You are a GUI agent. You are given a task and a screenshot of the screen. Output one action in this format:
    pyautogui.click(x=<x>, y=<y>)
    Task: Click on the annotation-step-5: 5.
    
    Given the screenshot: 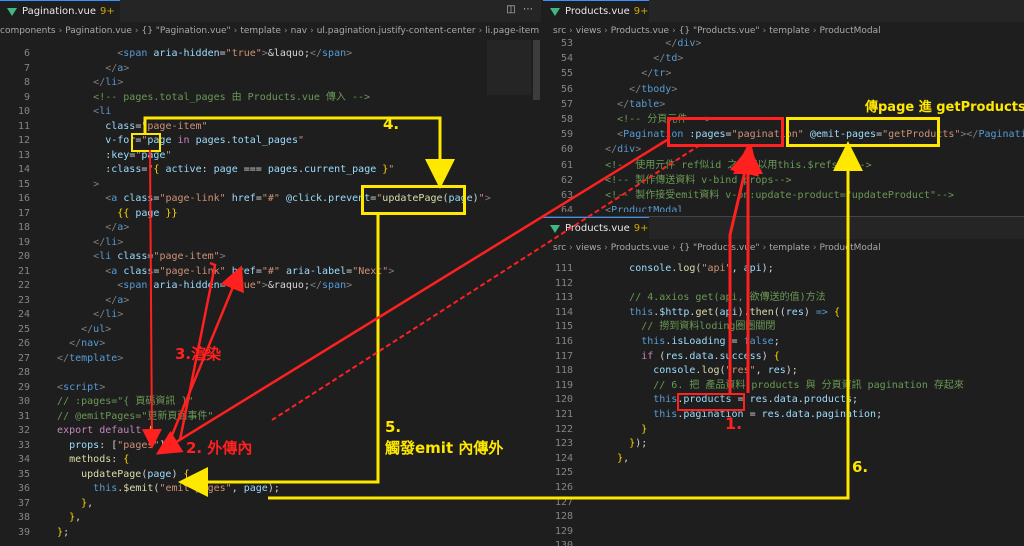 What is the action you would take?
    pyautogui.click(x=393, y=427)
    